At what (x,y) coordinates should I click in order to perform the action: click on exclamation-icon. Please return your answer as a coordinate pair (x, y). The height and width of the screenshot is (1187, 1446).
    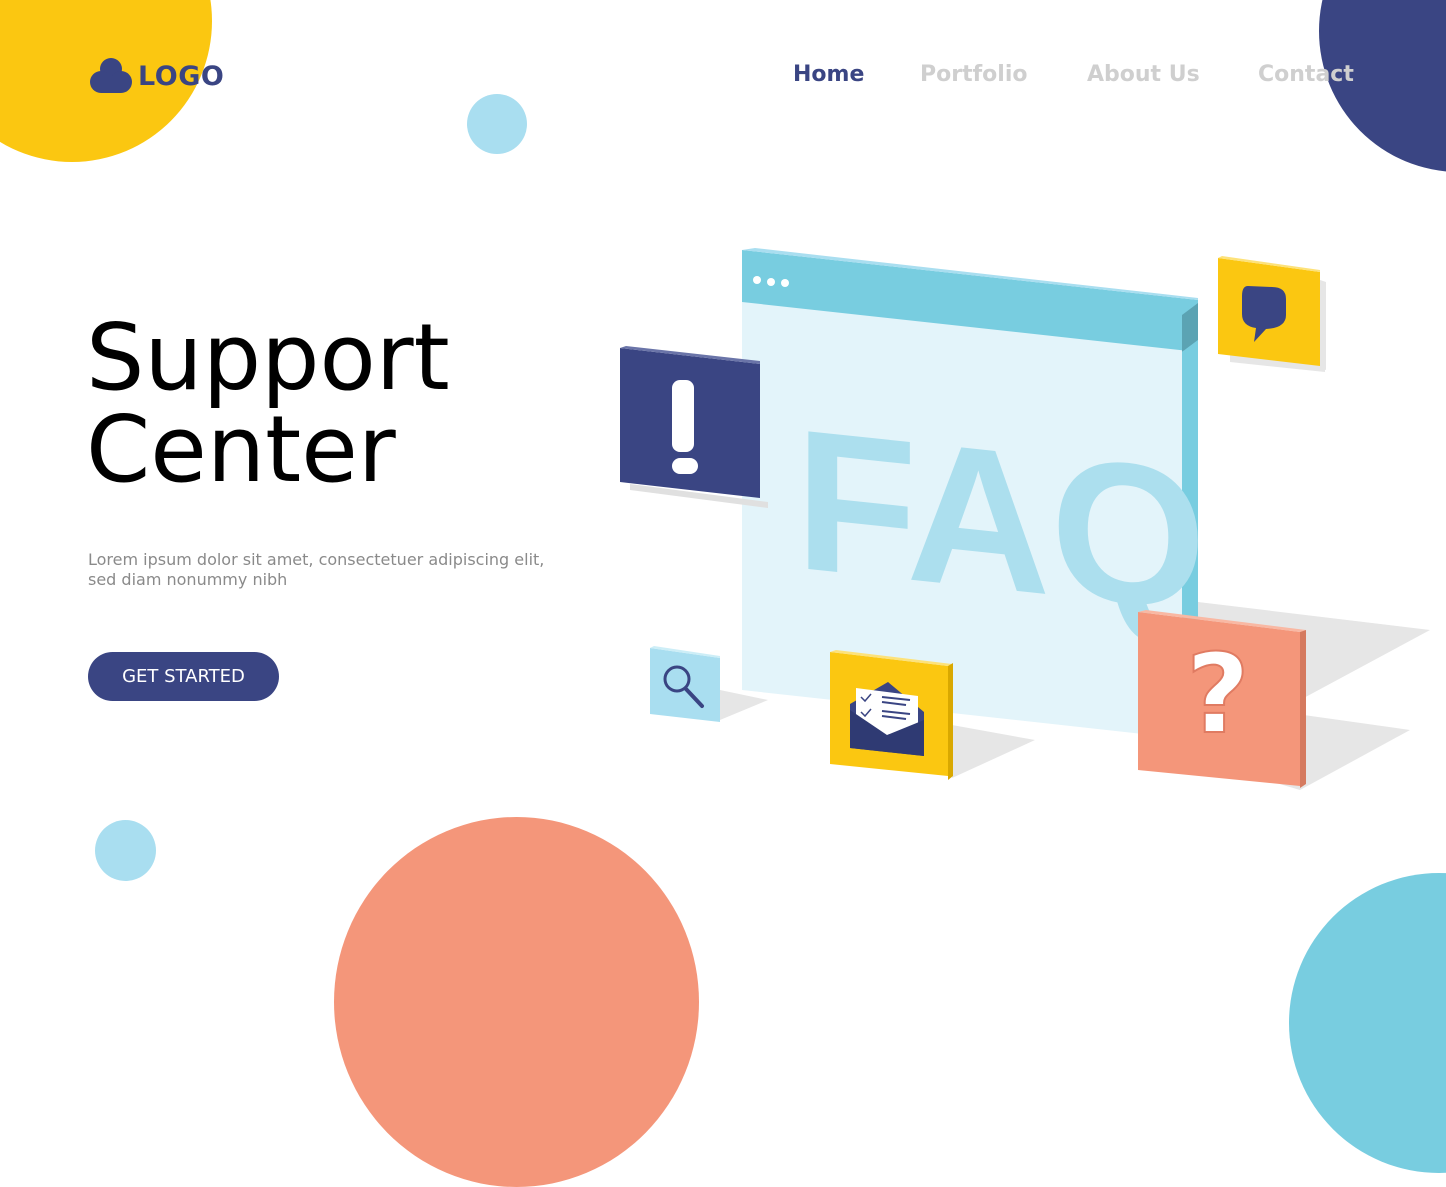
    Looking at the image, I should click on (685, 427).